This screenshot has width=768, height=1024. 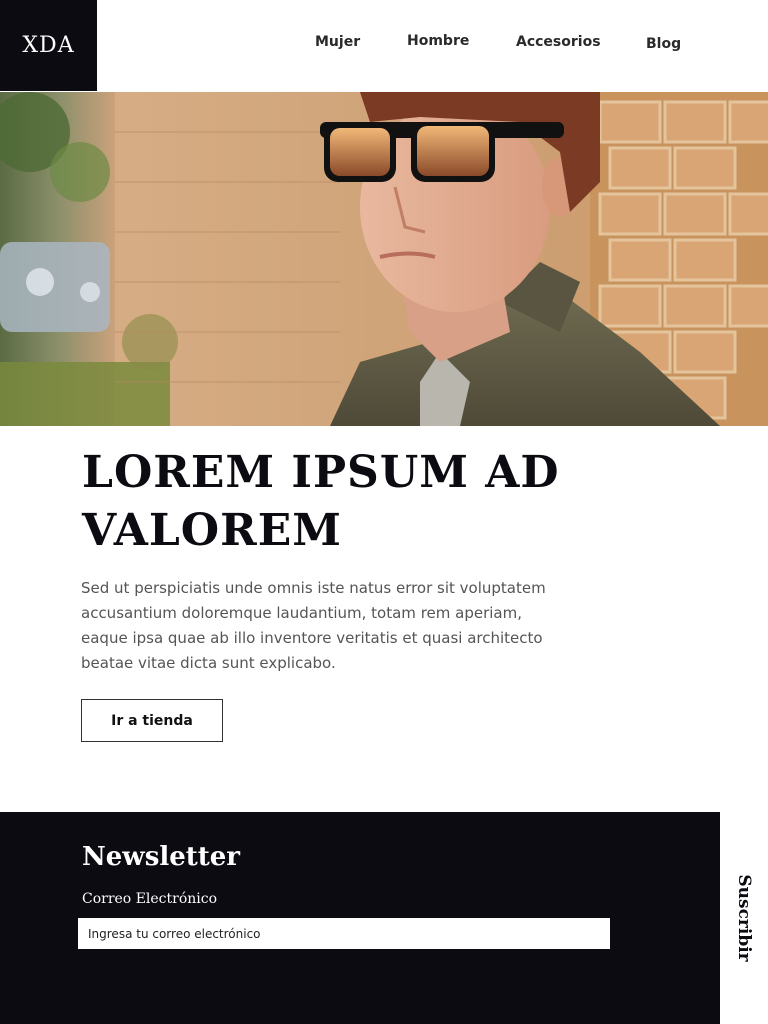 What do you see at coordinates (150, 899) in the screenshot?
I see `email-label: Correo Electrónico` at bounding box center [150, 899].